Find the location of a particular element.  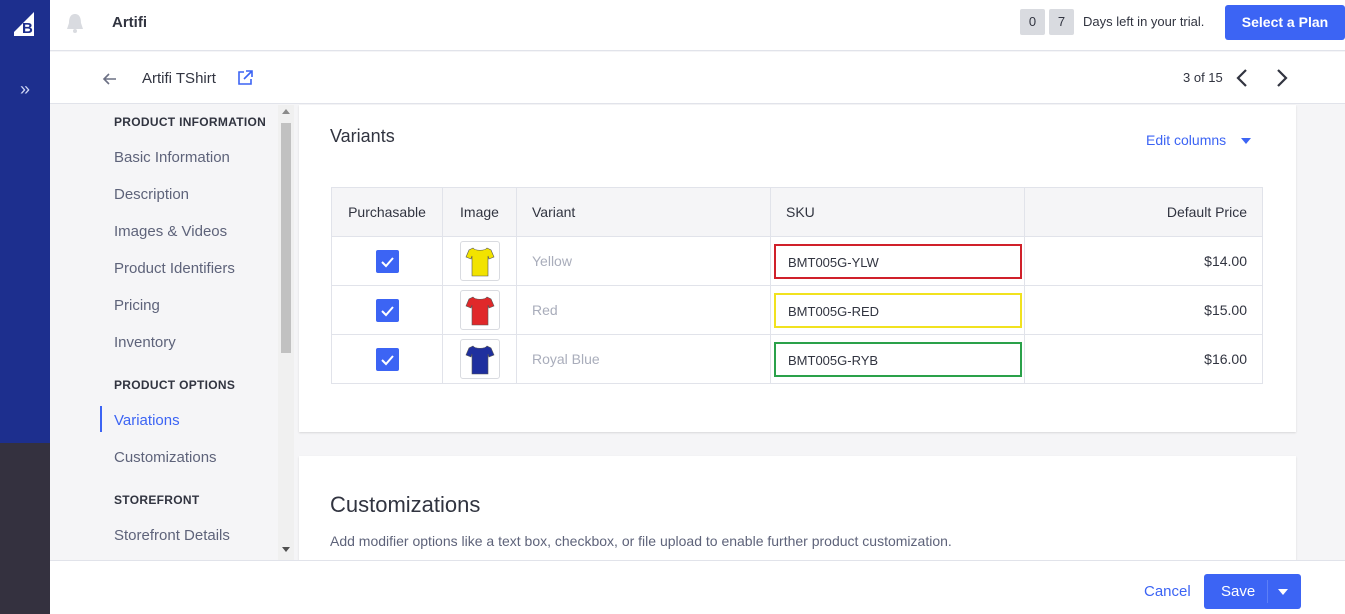

chevron-right-icon is located at coordinates (1281, 78).